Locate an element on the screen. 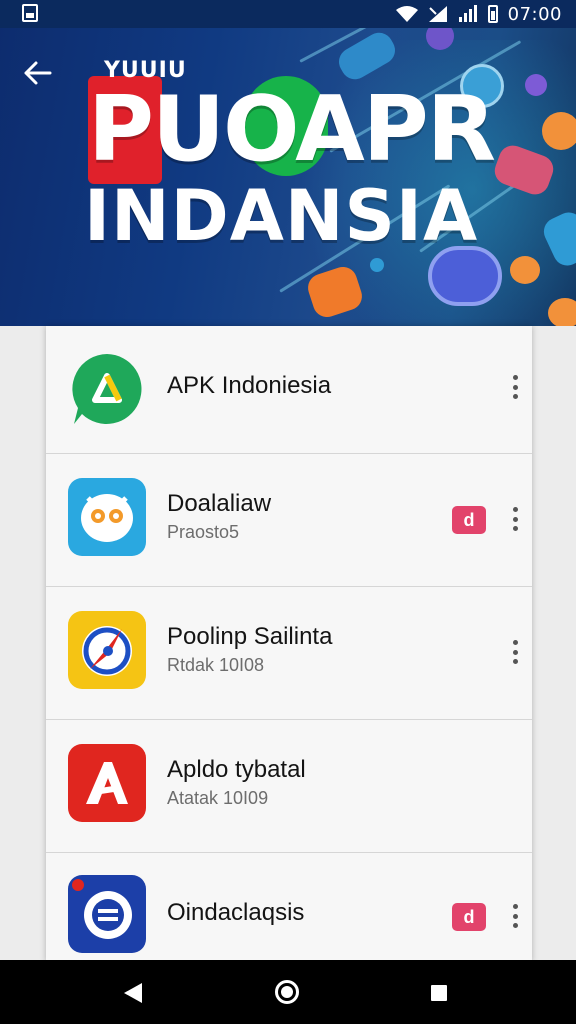  status-bar: 07:00 is located at coordinates (288, 14).